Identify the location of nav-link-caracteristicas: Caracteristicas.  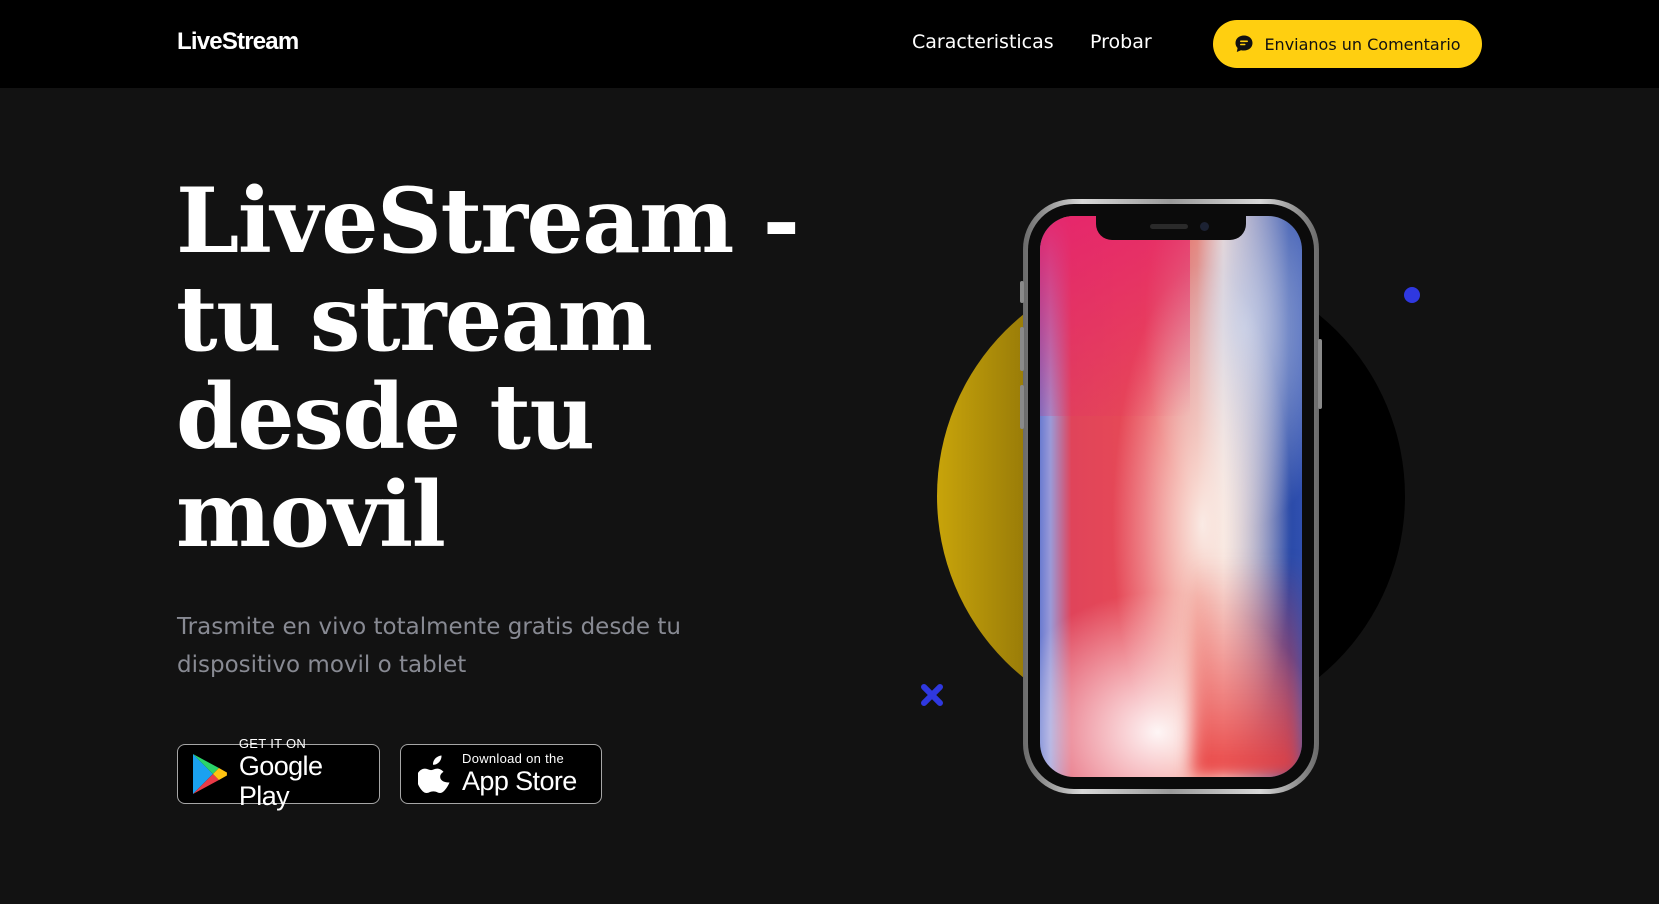
(983, 42).